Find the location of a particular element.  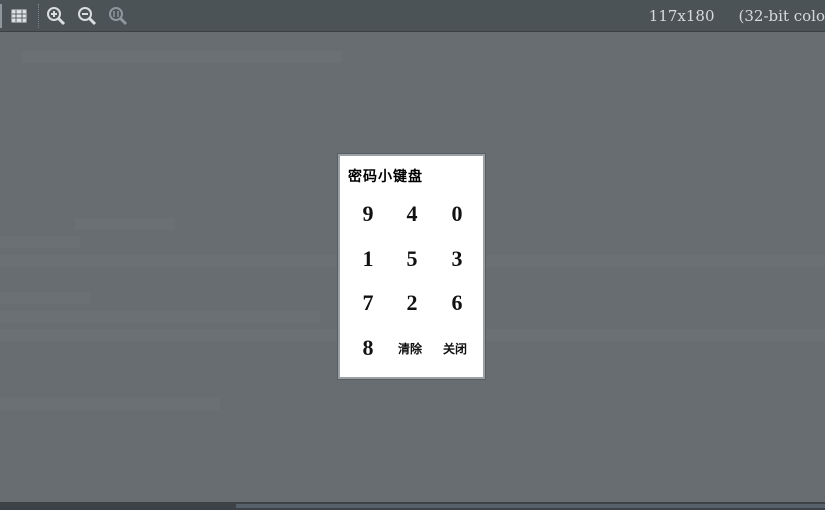

key-4: 4 is located at coordinates (412, 213).